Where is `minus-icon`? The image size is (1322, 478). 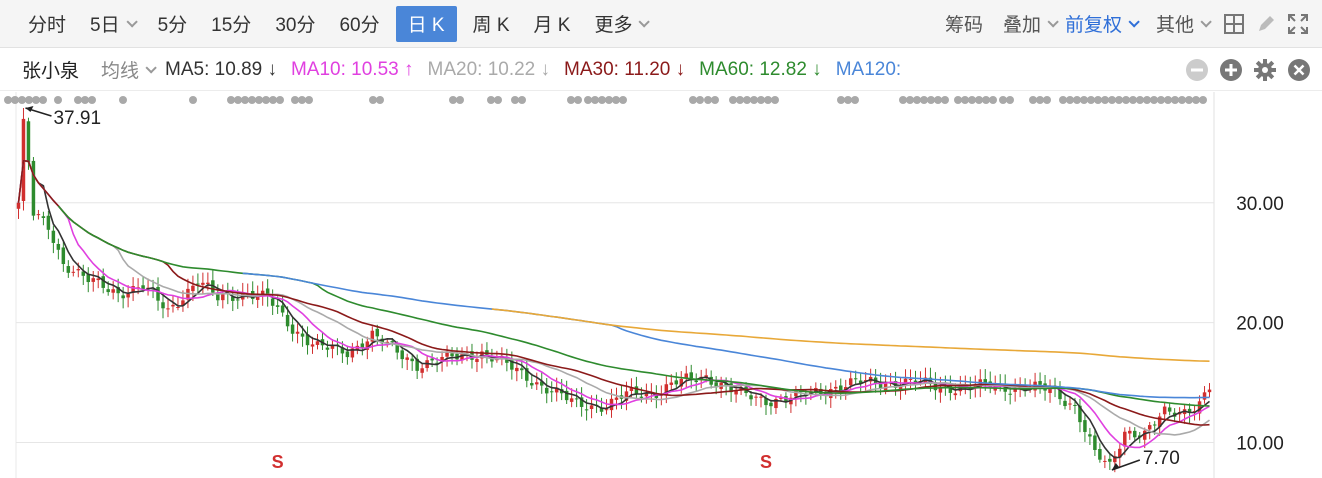
minus-icon is located at coordinates (1197, 70).